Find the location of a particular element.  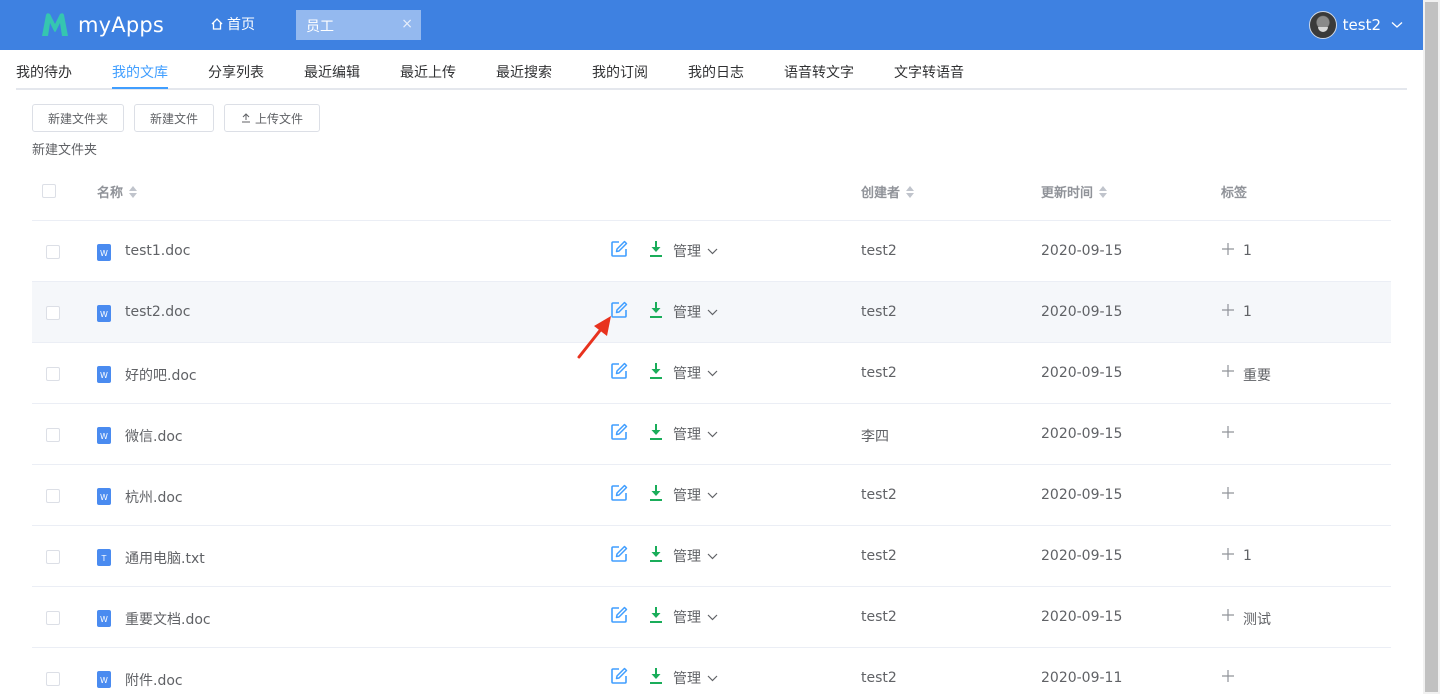

home-tab: 首页 is located at coordinates (232, 24).